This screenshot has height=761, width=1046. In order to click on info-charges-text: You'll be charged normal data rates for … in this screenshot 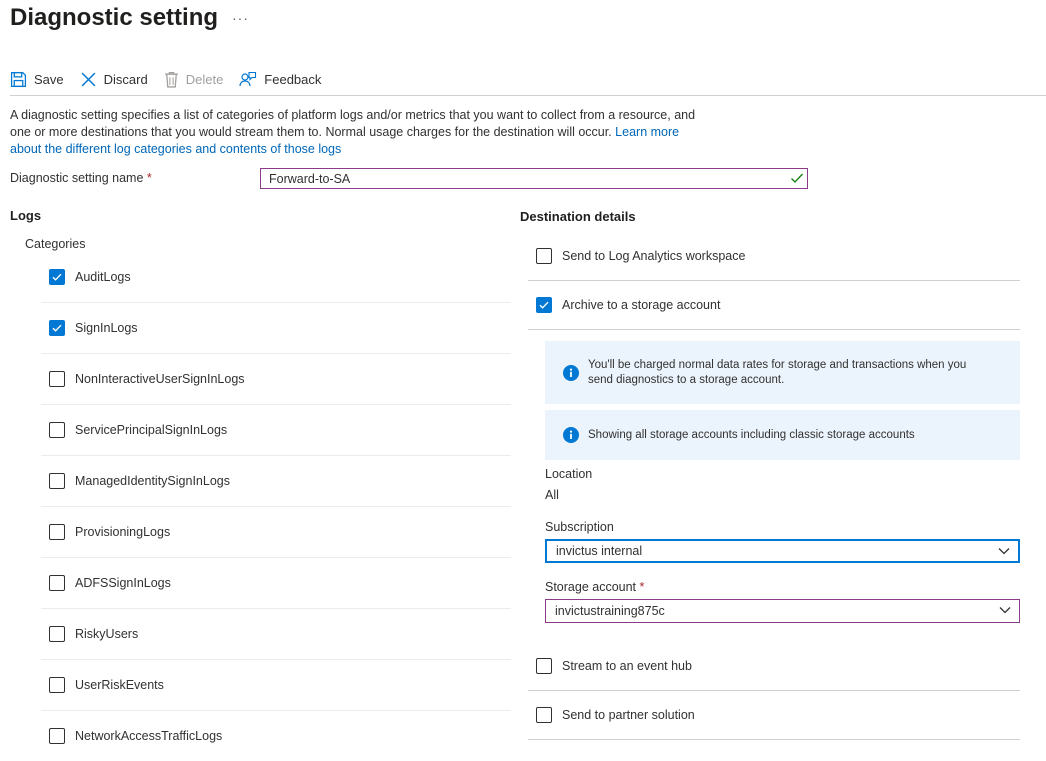, I will do `click(777, 372)`.